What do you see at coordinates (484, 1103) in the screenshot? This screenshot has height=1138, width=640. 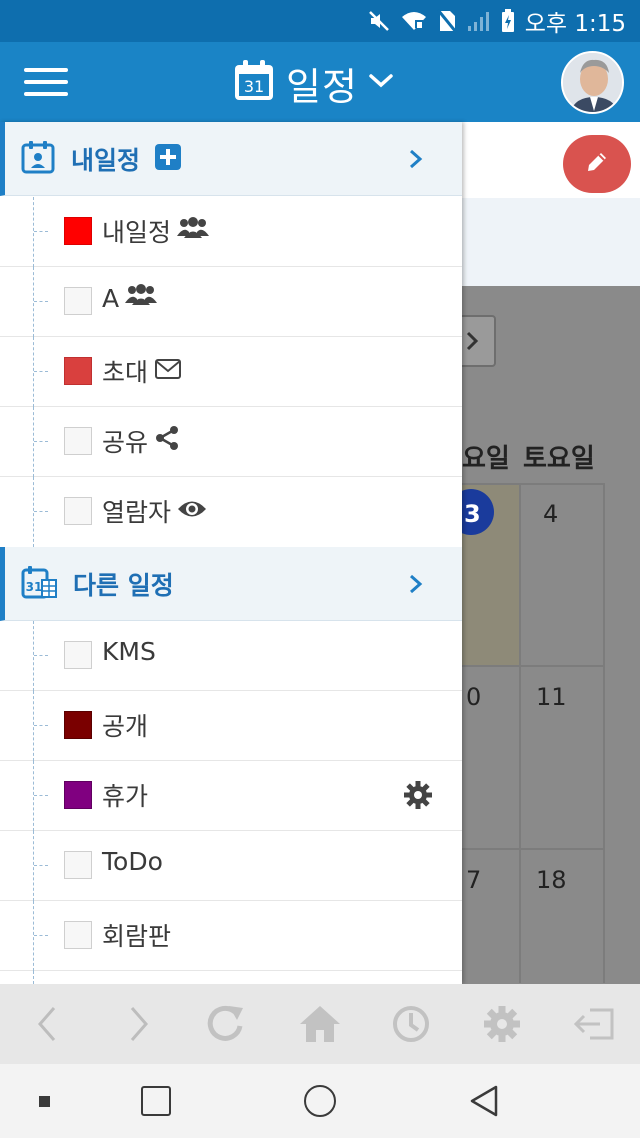 I see `back-triangle` at bounding box center [484, 1103].